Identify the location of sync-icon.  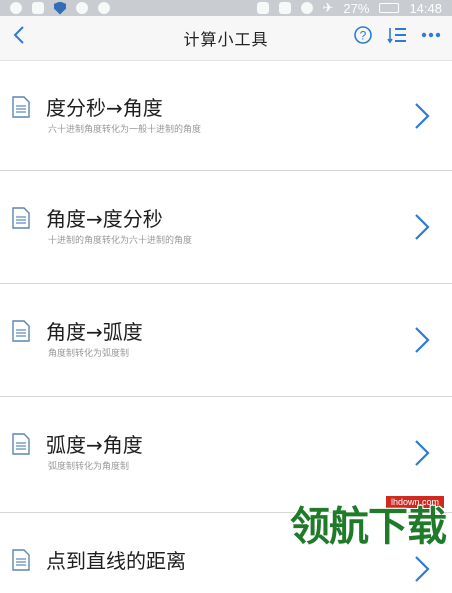
(82, 8).